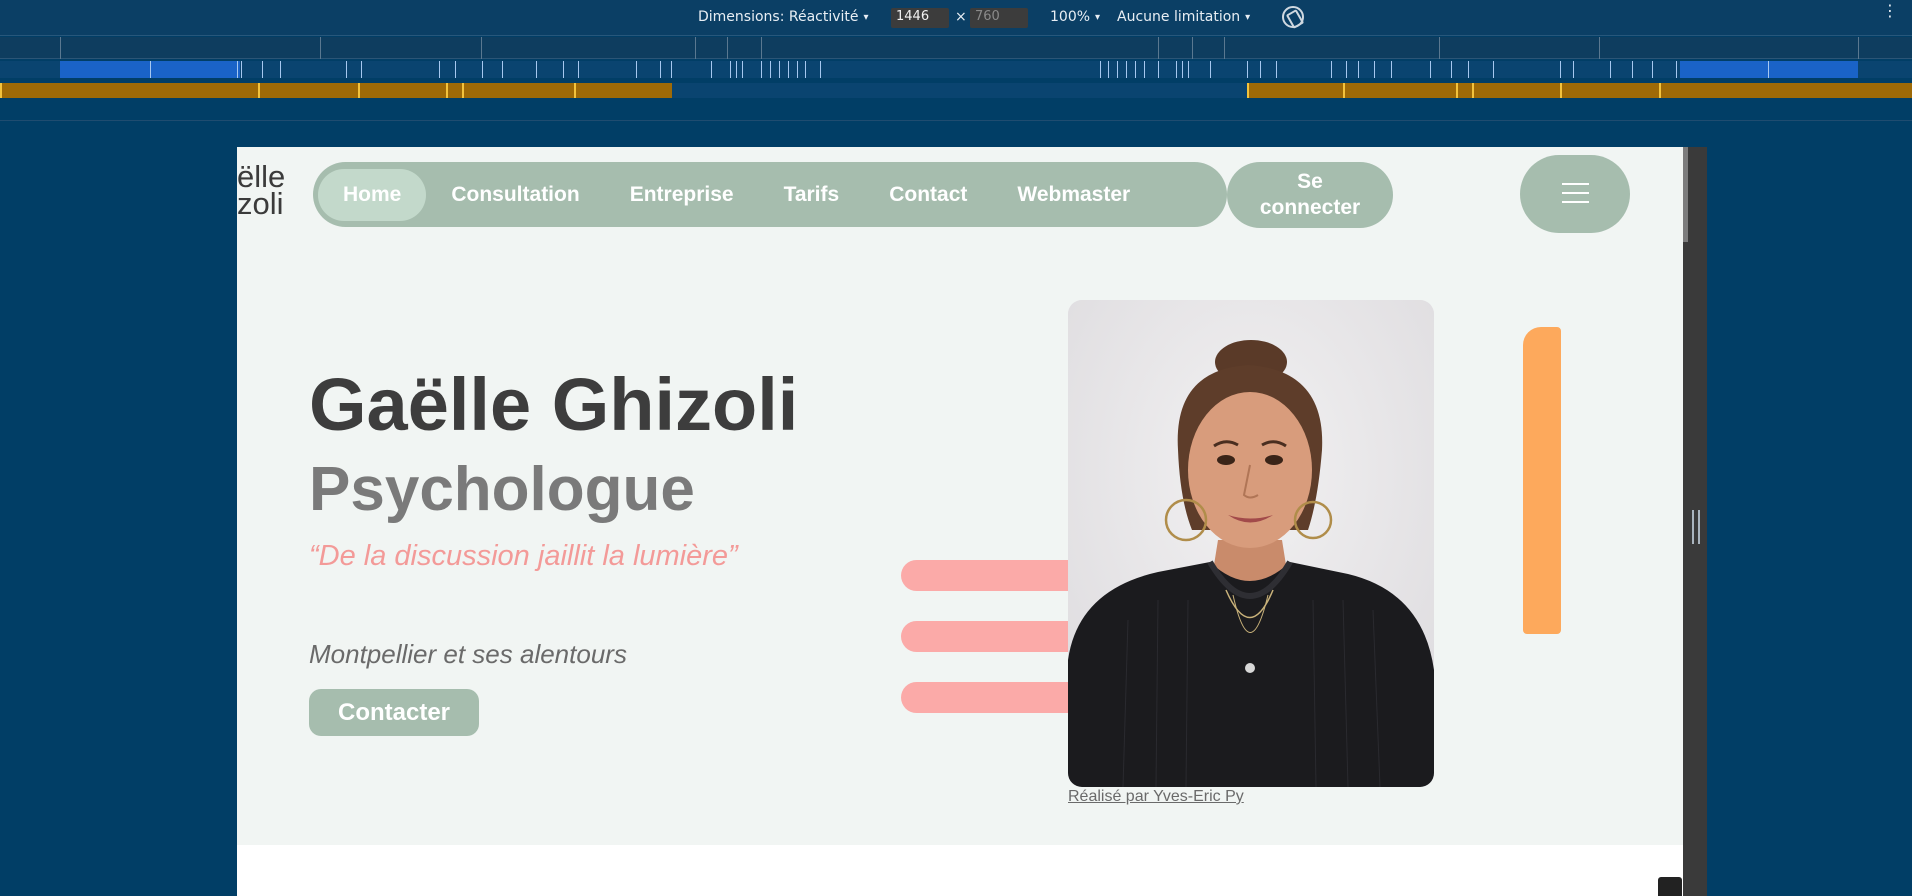 Image resolution: width=1912 pixels, height=896 pixels. I want to click on nav-item-contact: Contact, so click(928, 195).